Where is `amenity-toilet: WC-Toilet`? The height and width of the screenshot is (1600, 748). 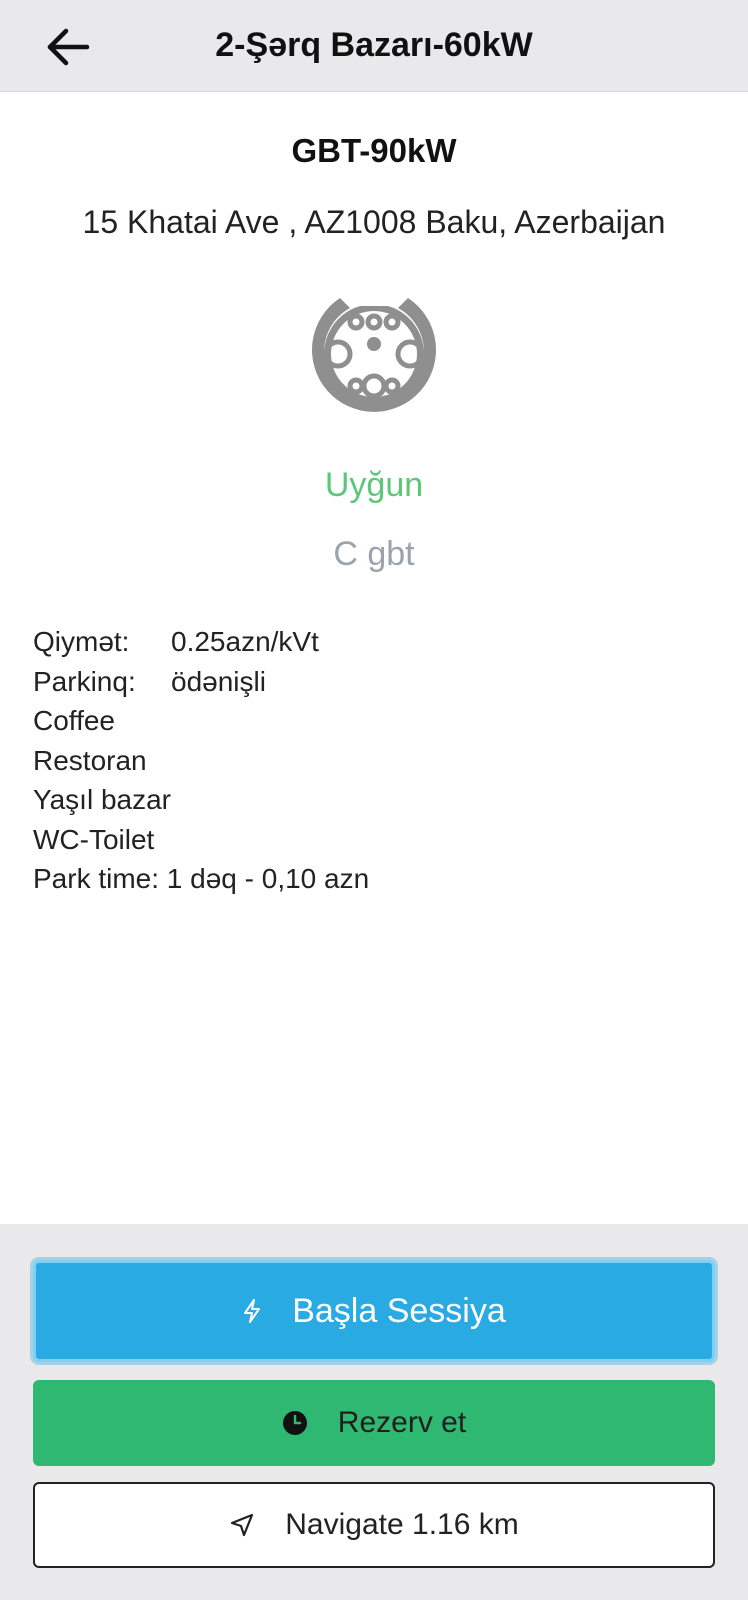
amenity-toilet: WC-Toilet is located at coordinates (94, 839).